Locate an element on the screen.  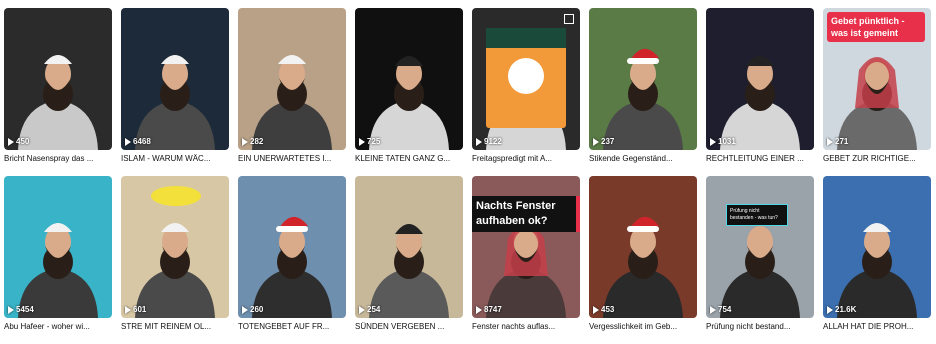
view-count-label: 237 is located at coordinates (608, 141).